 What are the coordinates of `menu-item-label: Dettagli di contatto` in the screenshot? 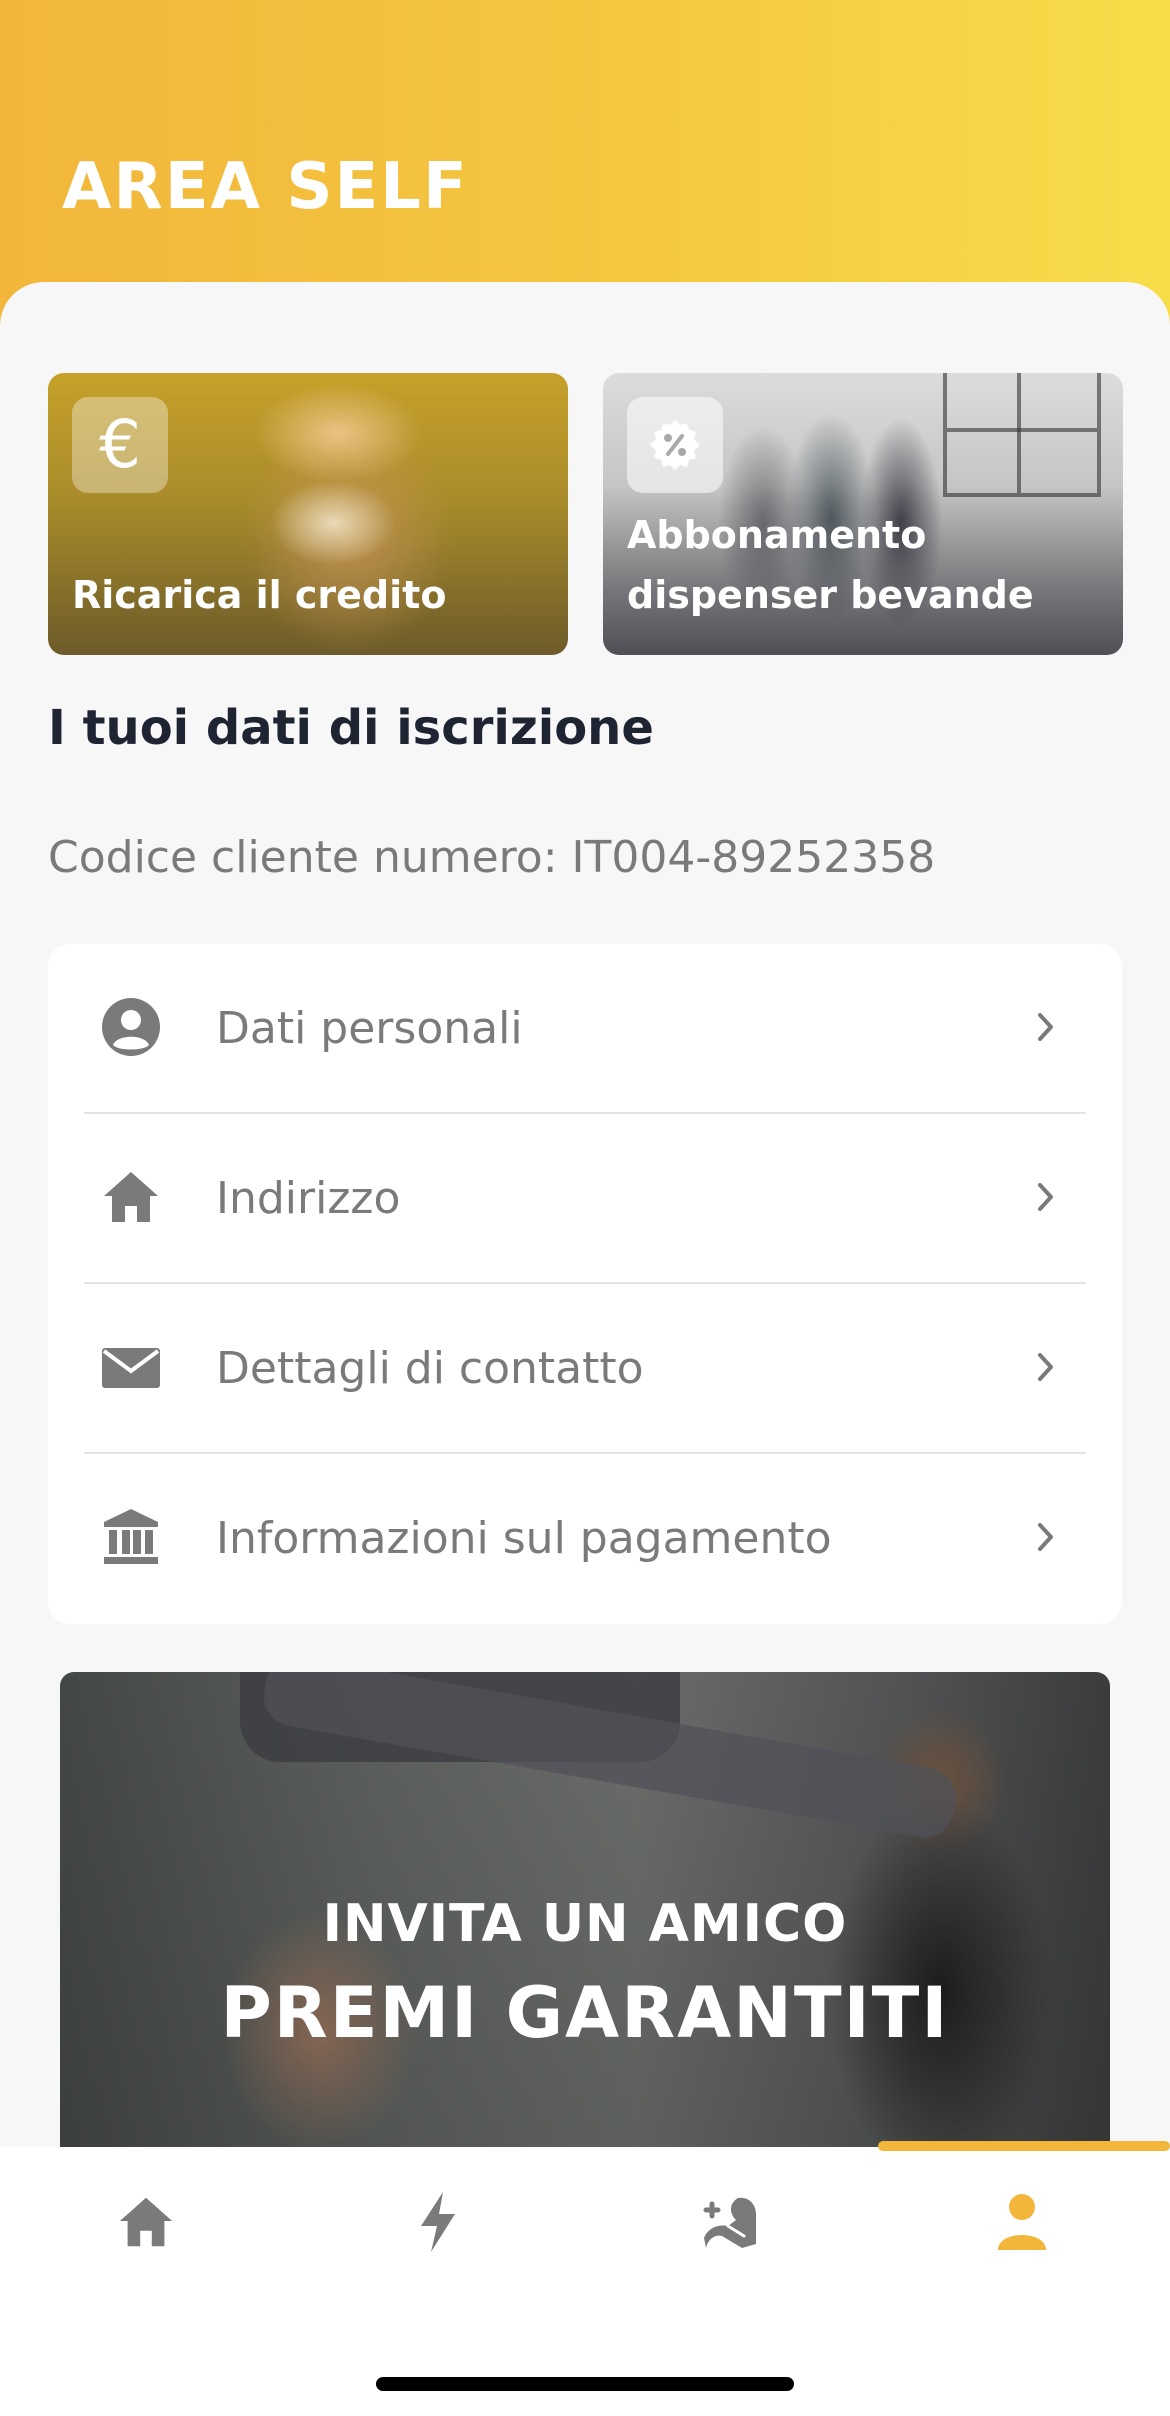 It's located at (430, 1368).